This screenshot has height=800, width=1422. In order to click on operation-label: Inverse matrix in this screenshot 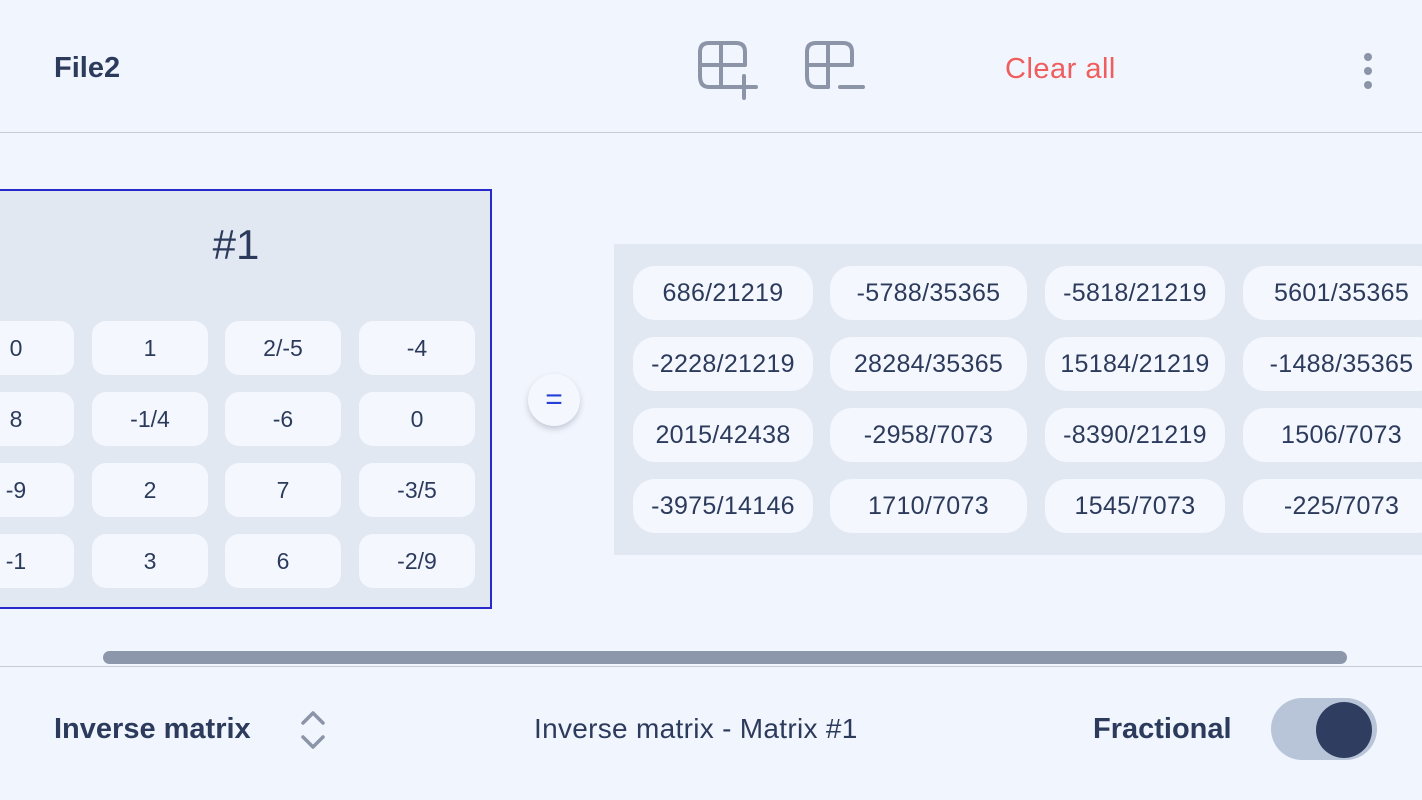, I will do `click(152, 729)`.